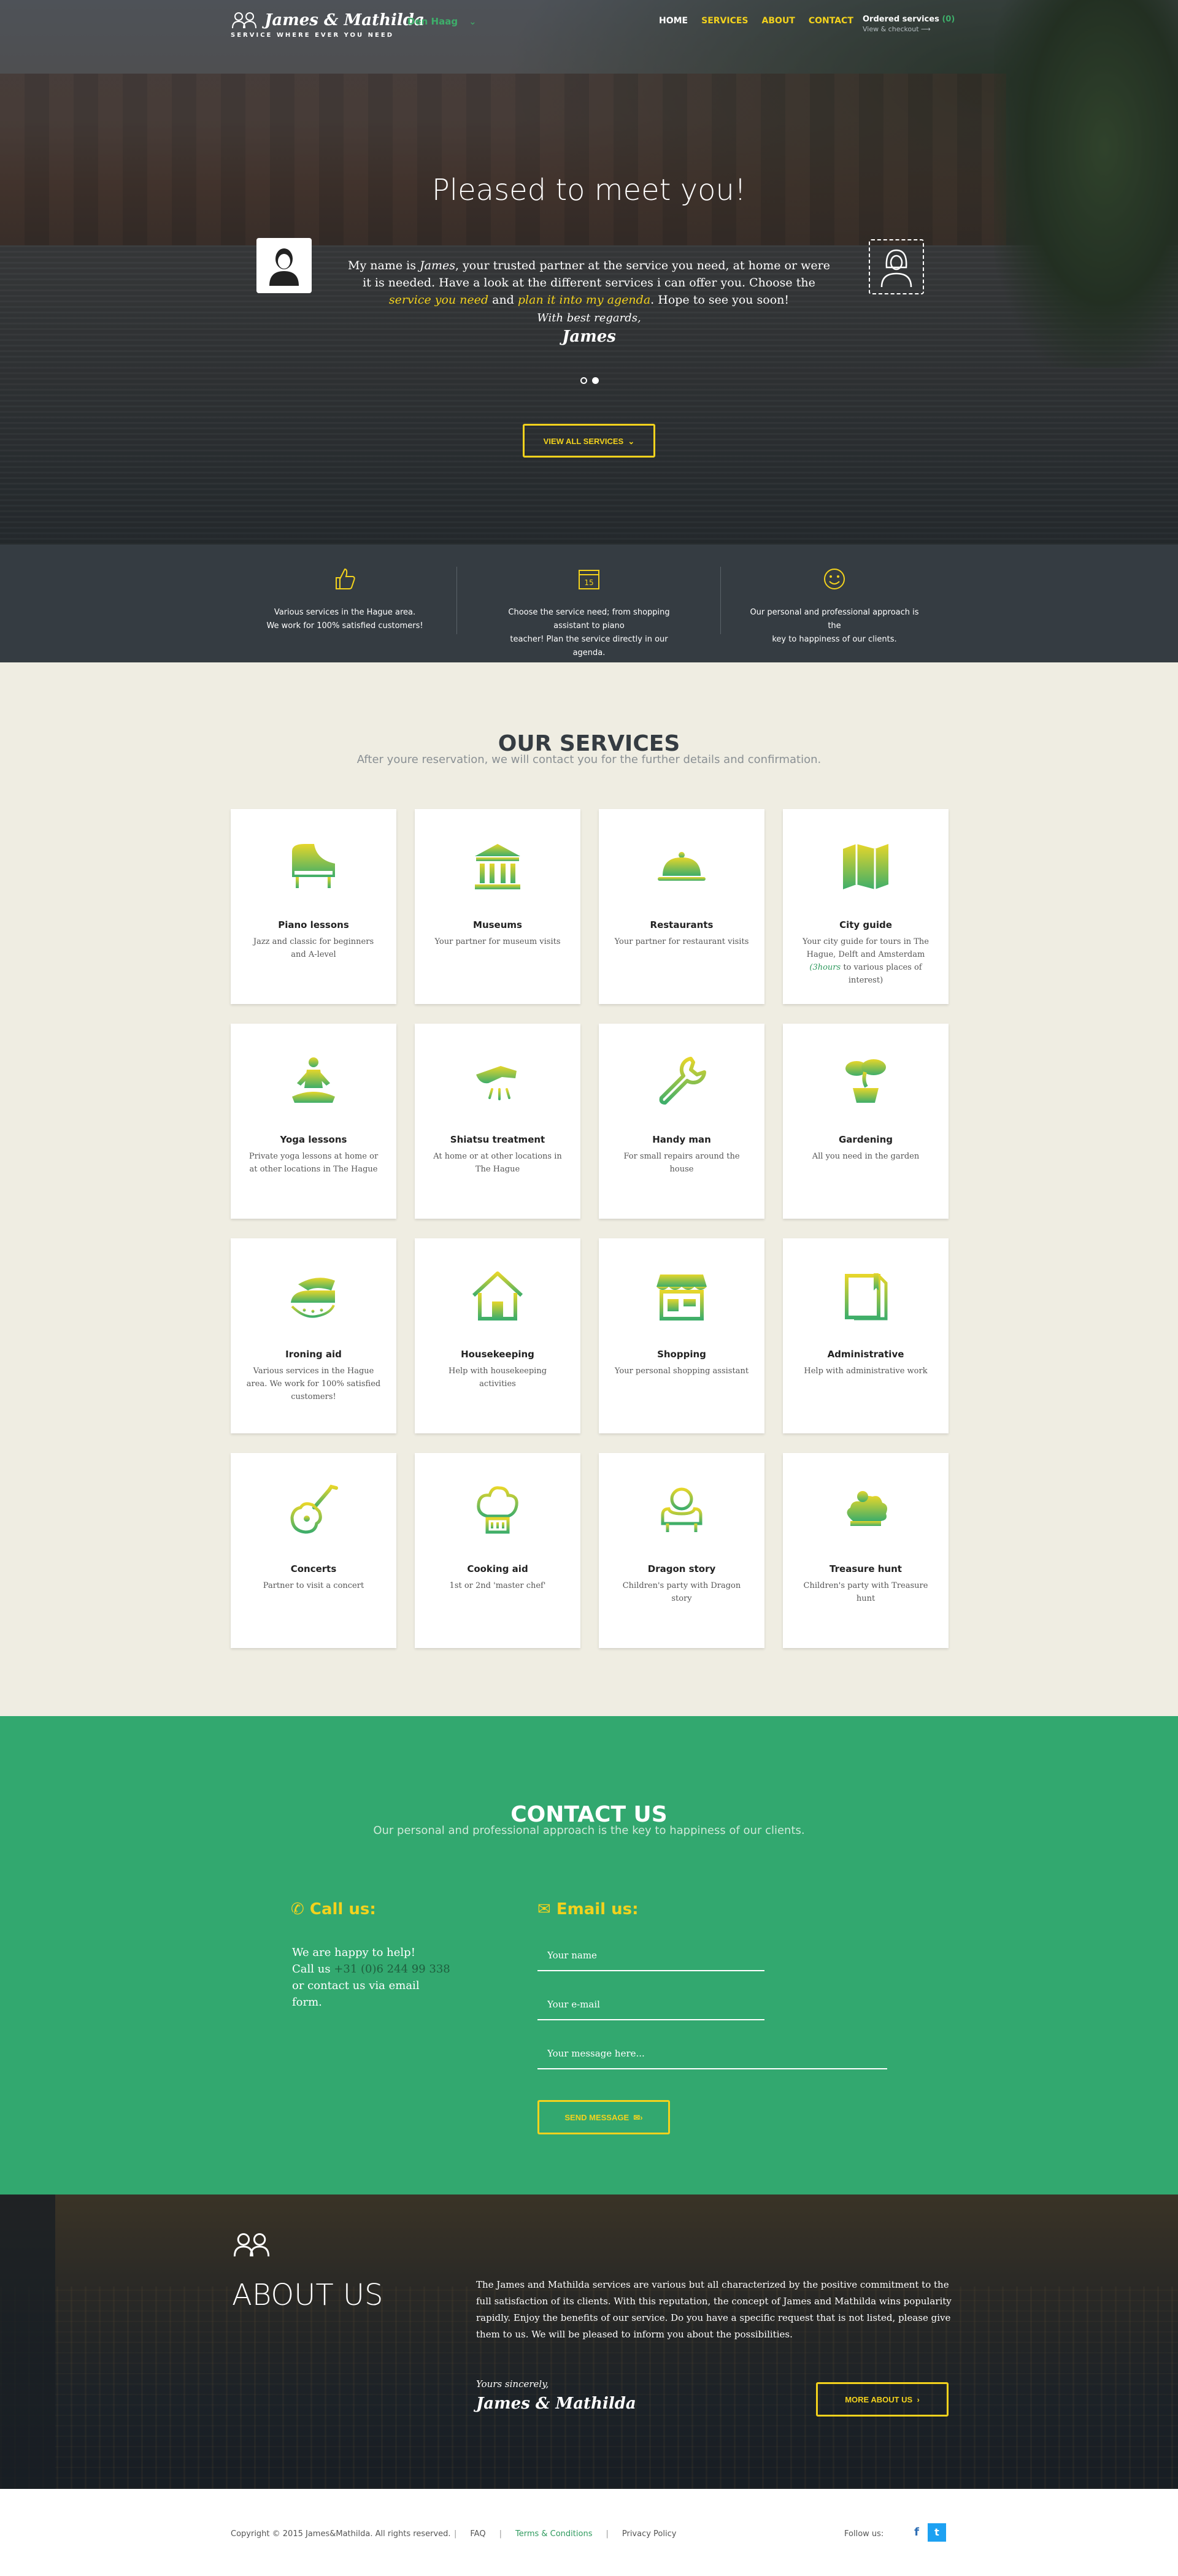 The height and width of the screenshot is (2576, 1178). I want to click on logo-name: James & Mathilda, so click(344, 20).